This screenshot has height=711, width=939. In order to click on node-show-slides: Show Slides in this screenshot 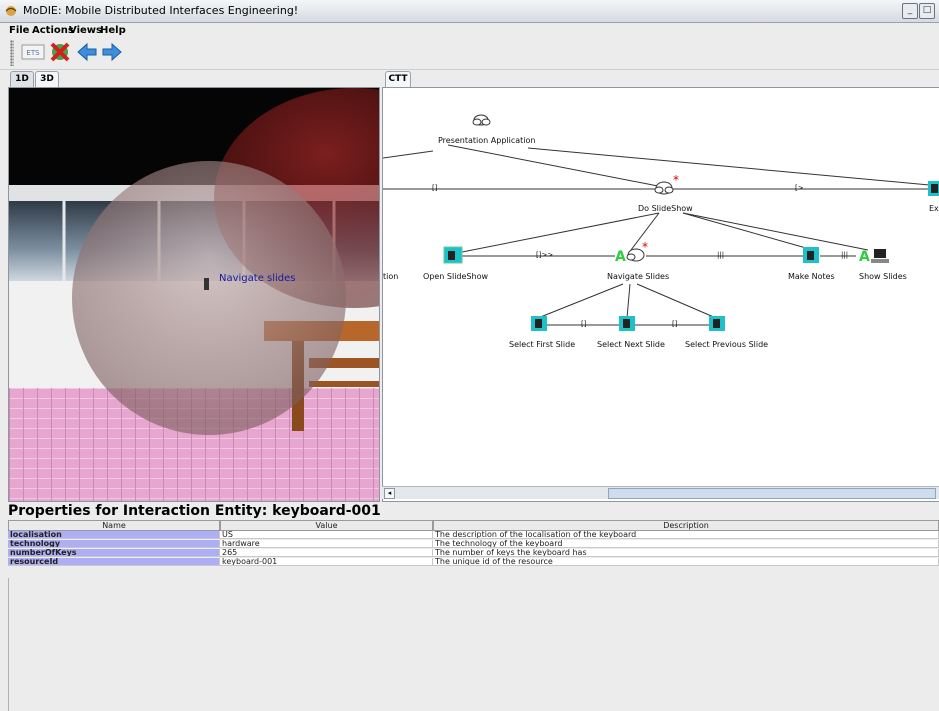, I will do `click(883, 276)`.